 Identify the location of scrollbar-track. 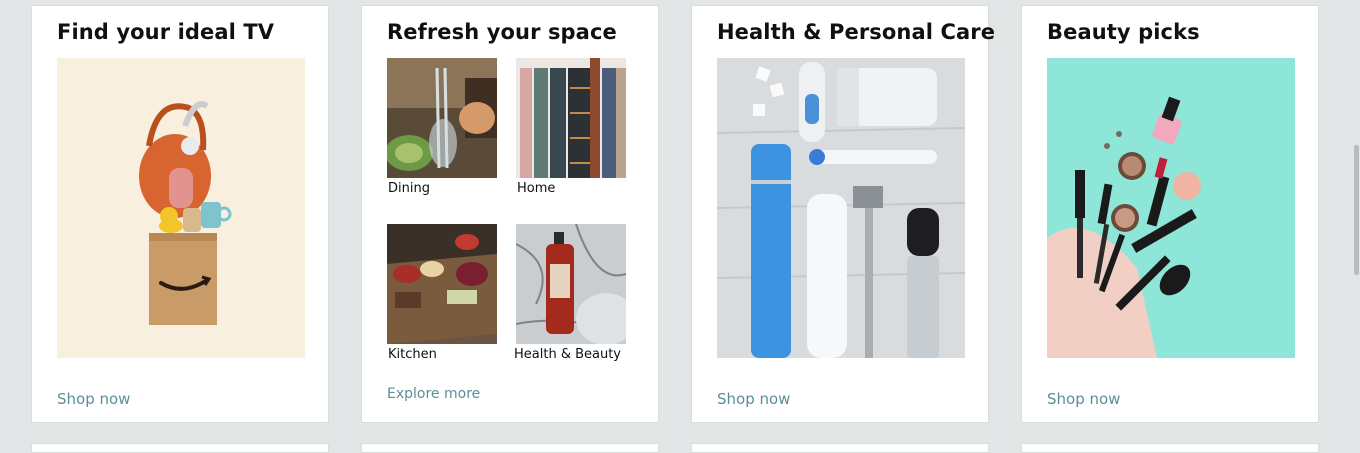
(1355, 223).